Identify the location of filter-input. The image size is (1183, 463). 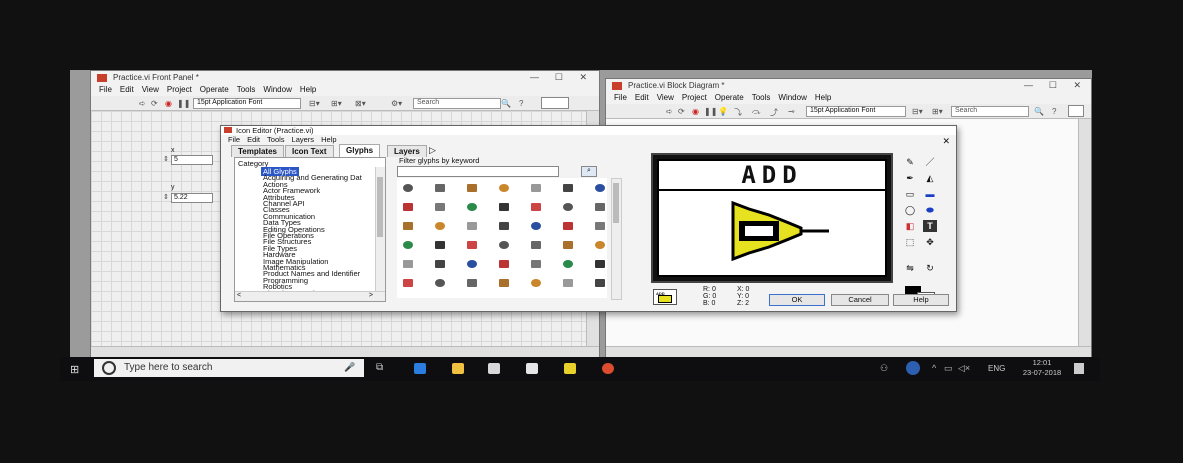
(478, 171).